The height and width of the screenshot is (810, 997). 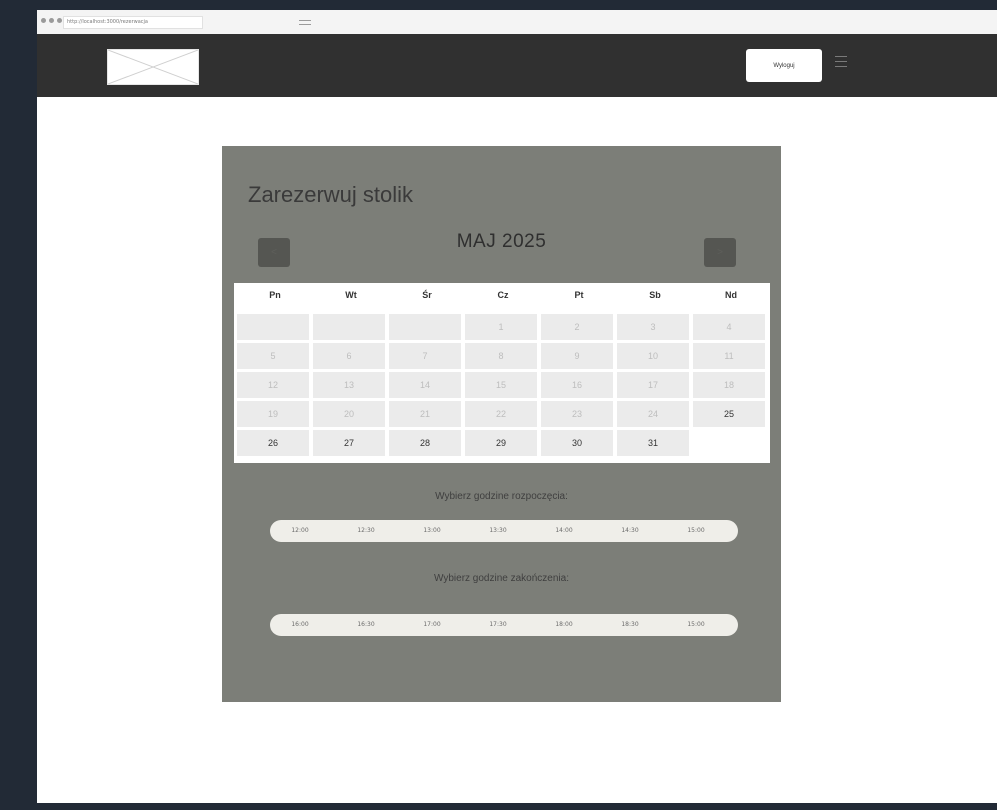 What do you see at coordinates (729, 385) in the screenshot?
I see `calendar-day-18: 18` at bounding box center [729, 385].